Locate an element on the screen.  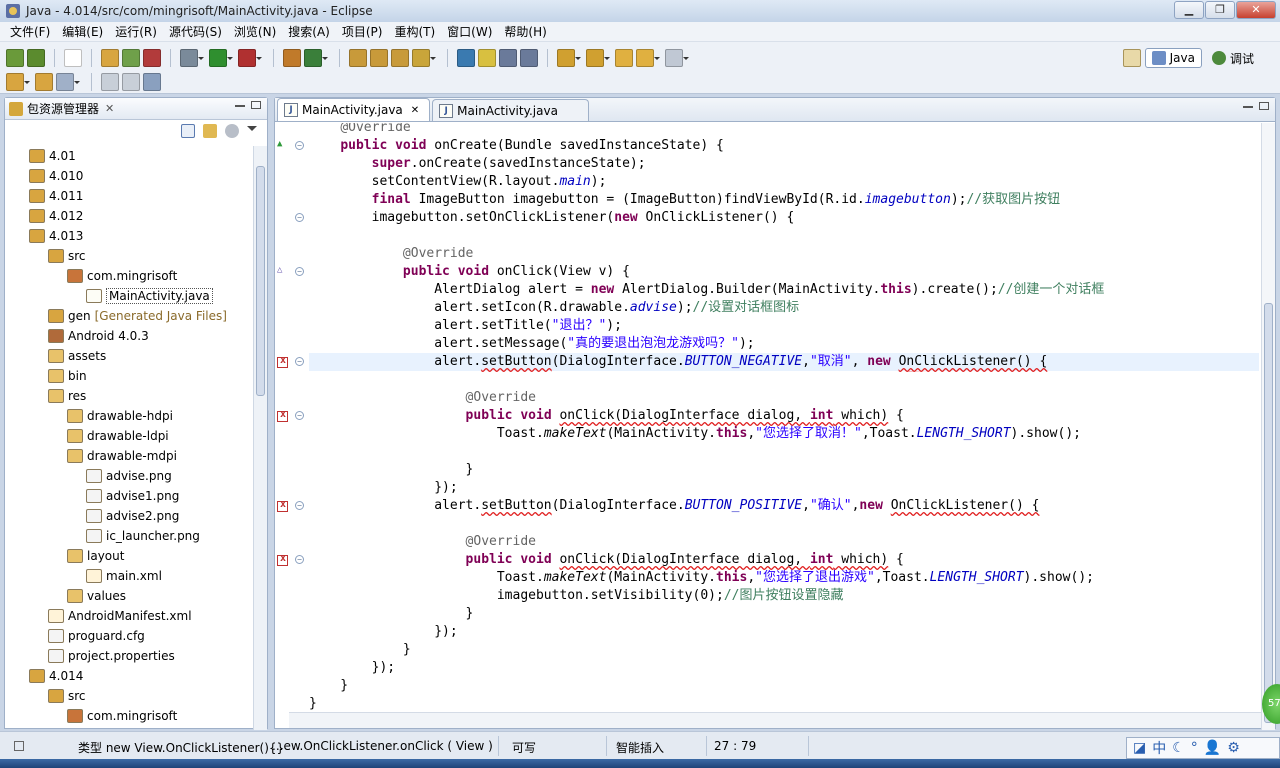
editor-scroll-thumb is located at coordinates (1268, 513).